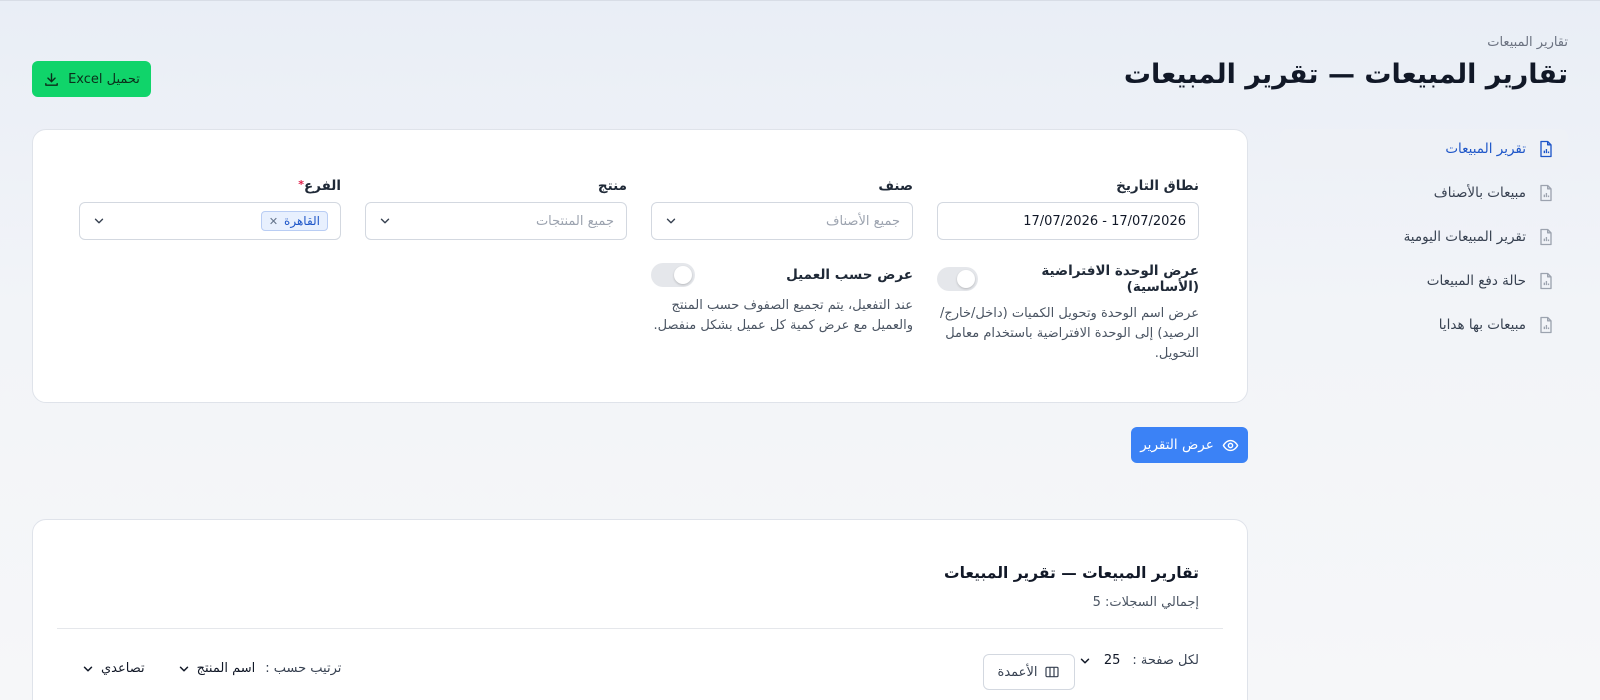 Image resolution: width=1600 pixels, height=700 pixels. I want to click on sidebar-item-label: حالة دفع المبيعات, so click(1476, 281).